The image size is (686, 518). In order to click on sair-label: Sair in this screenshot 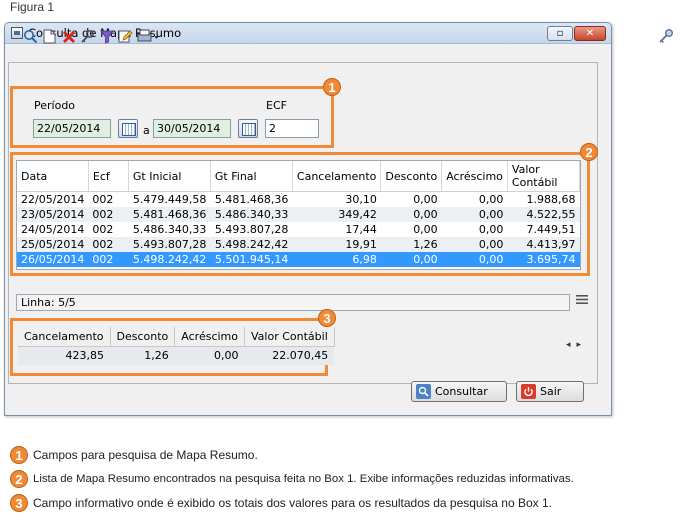, I will do `click(551, 391)`.